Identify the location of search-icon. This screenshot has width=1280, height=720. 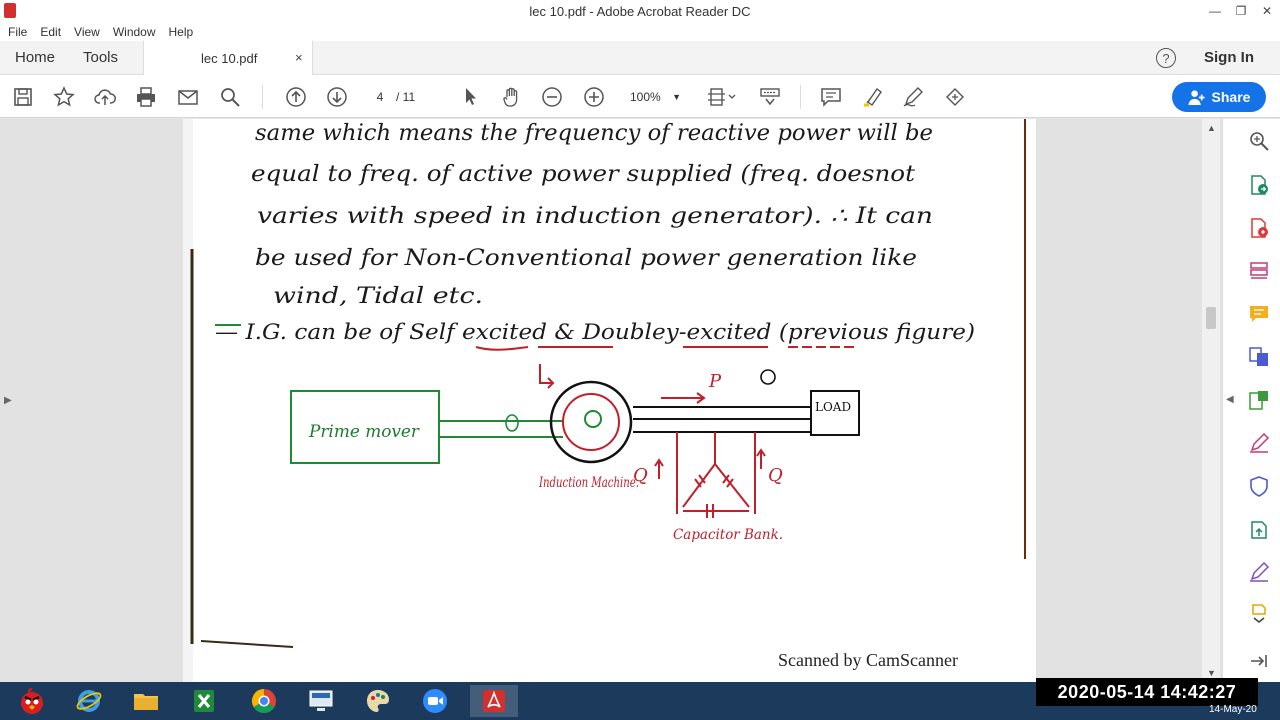
(230, 97).